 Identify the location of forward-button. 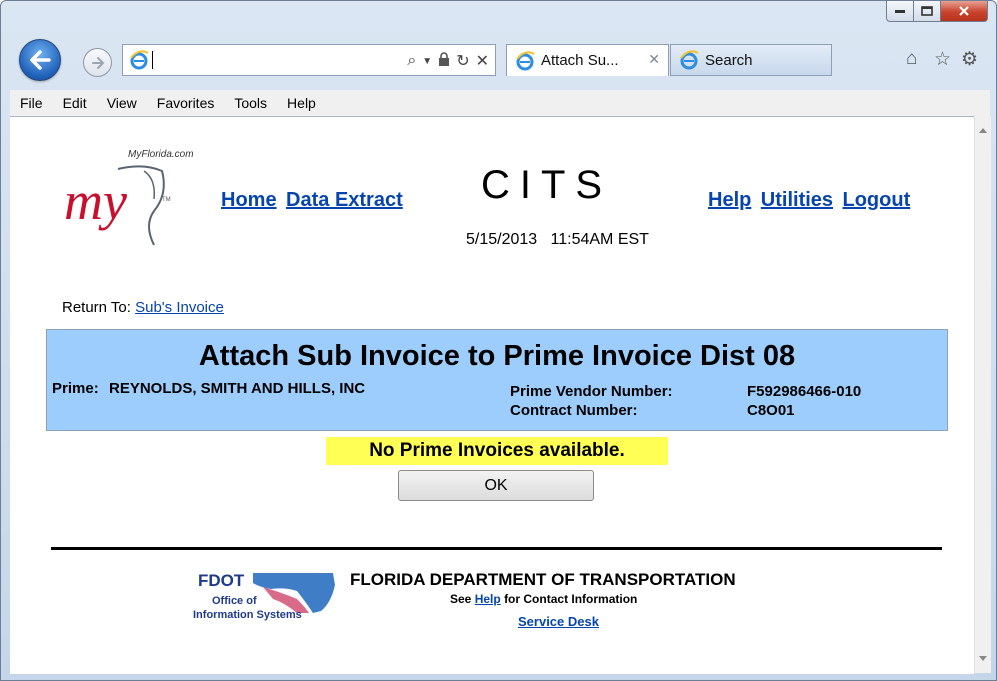
(97, 62).